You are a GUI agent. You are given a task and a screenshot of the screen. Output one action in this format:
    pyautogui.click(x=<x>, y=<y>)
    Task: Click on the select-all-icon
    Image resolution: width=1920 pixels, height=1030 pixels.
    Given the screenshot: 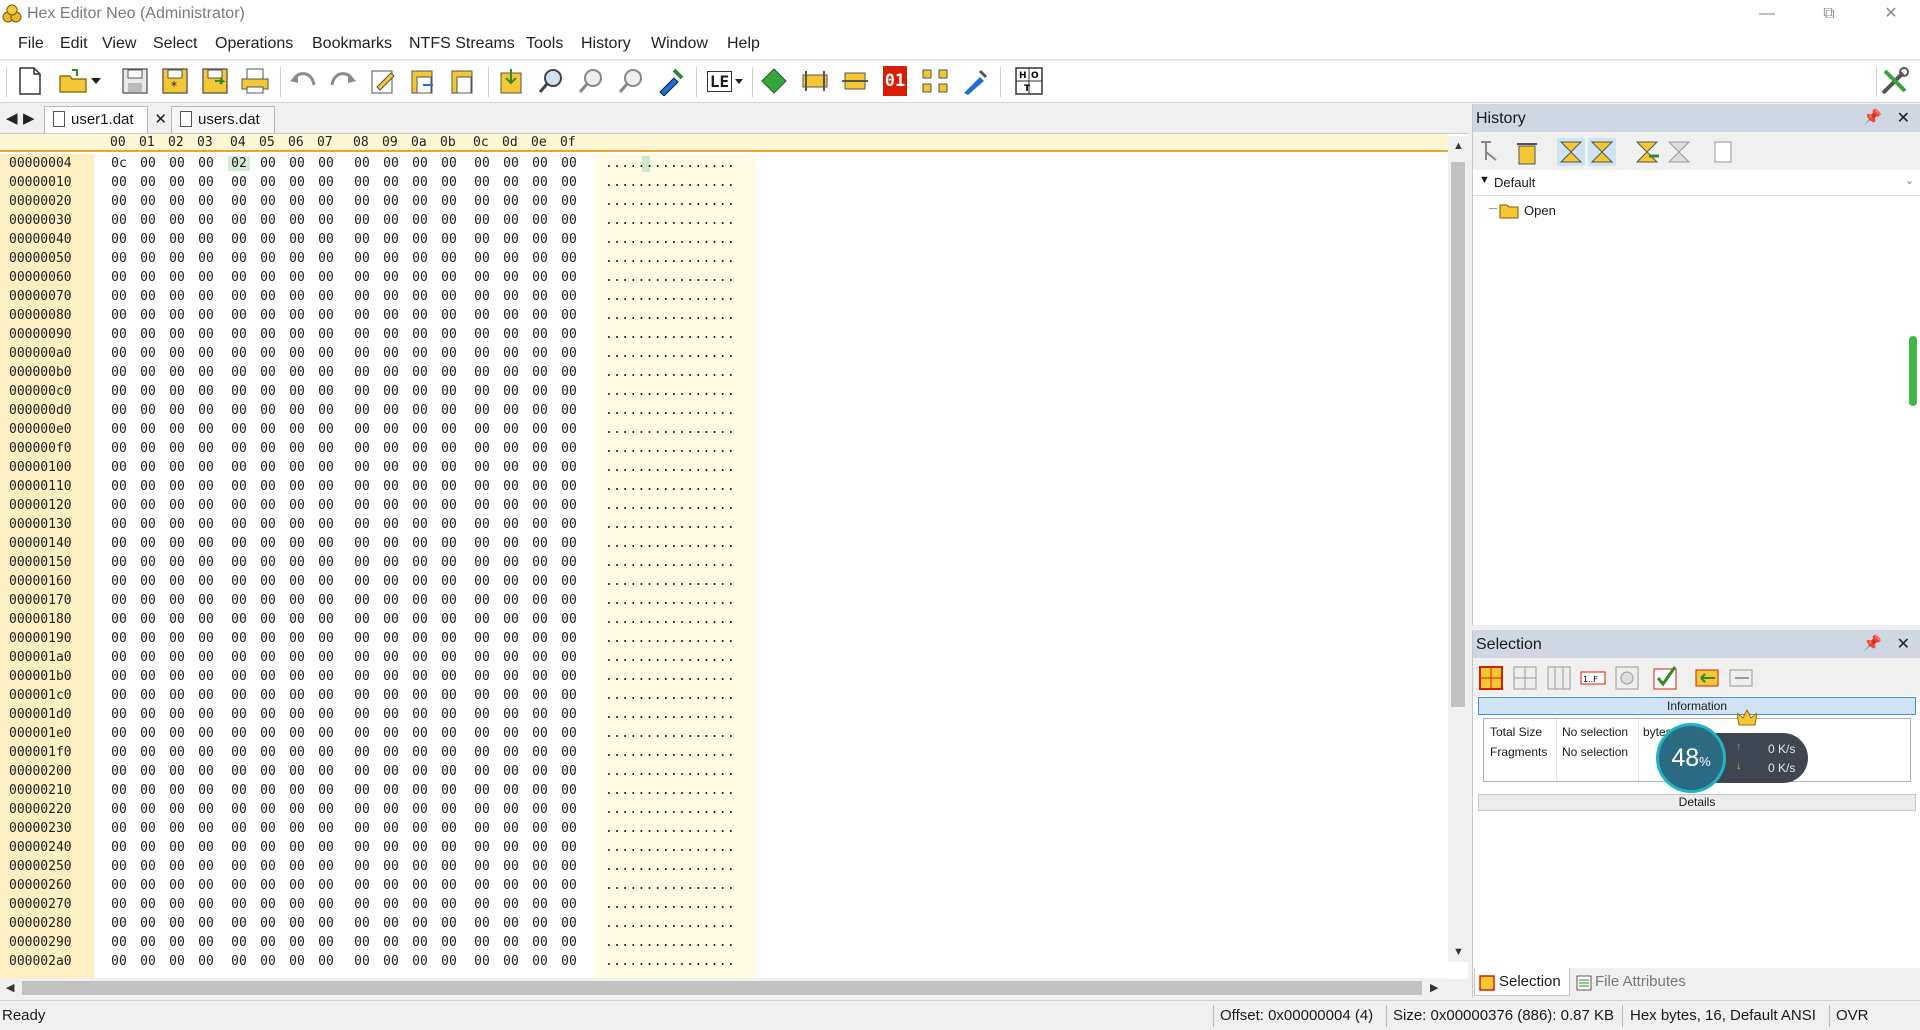 What is the action you would take?
    pyautogui.click(x=1491, y=678)
    